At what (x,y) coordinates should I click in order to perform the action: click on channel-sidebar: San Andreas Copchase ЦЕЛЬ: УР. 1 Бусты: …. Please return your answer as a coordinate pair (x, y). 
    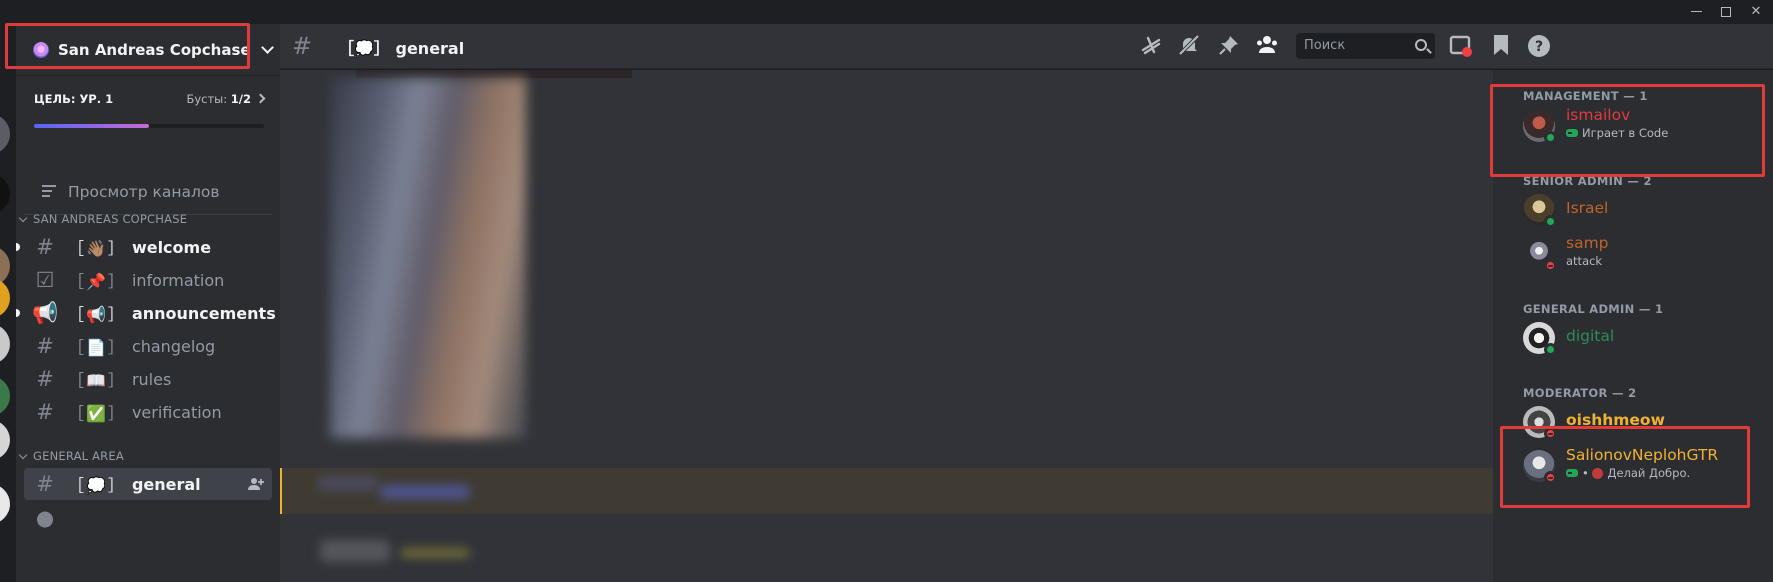
    Looking at the image, I should click on (148, 303).